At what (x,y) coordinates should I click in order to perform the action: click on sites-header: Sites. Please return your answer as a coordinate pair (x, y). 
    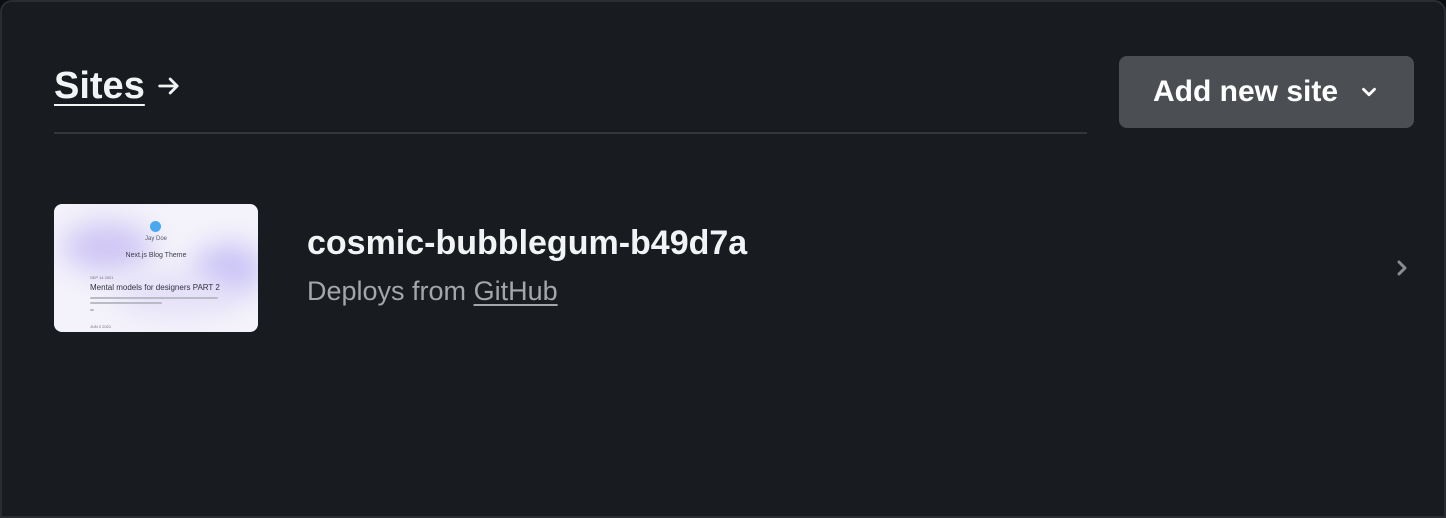
    Looking at the image, I should click on (570, 98).